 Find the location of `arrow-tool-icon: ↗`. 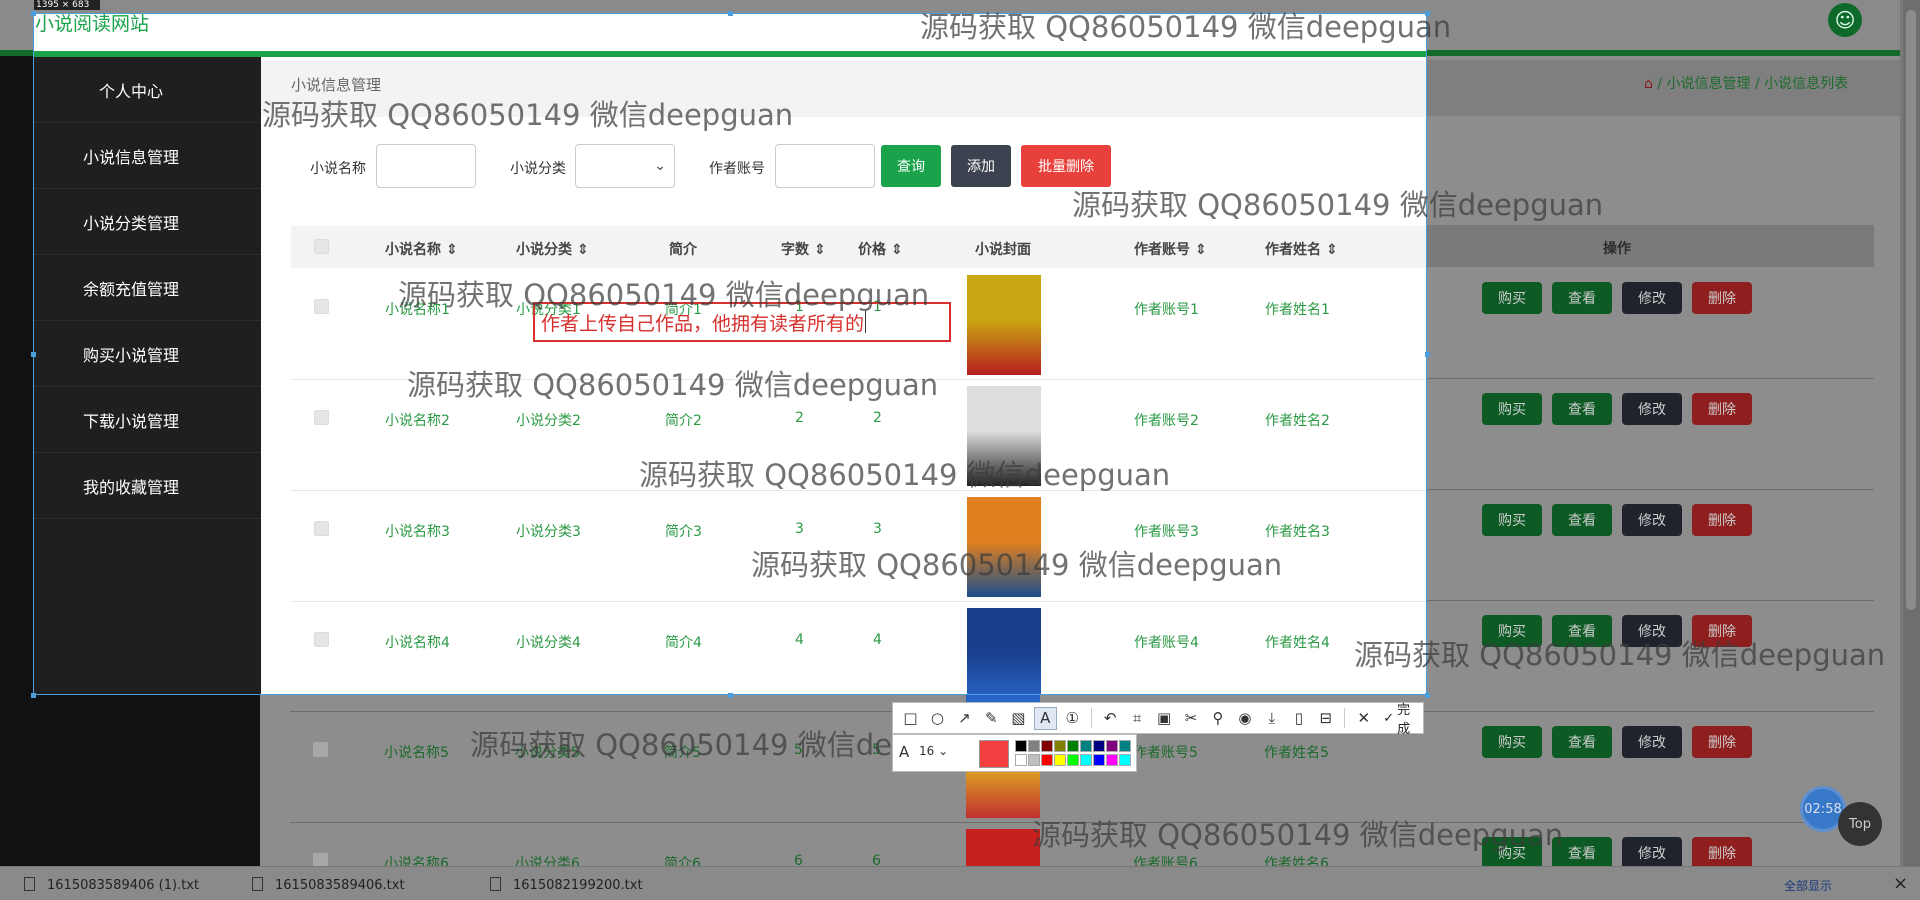

arrow-tool-icon: ↗ is located at coordinates (964, 718).